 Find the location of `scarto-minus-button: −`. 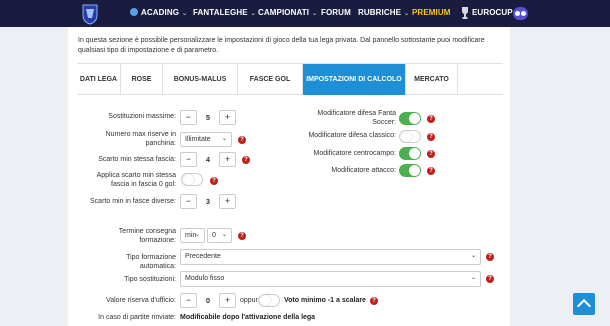

scarto-minus-button: − is located at coordinates (188, 159).